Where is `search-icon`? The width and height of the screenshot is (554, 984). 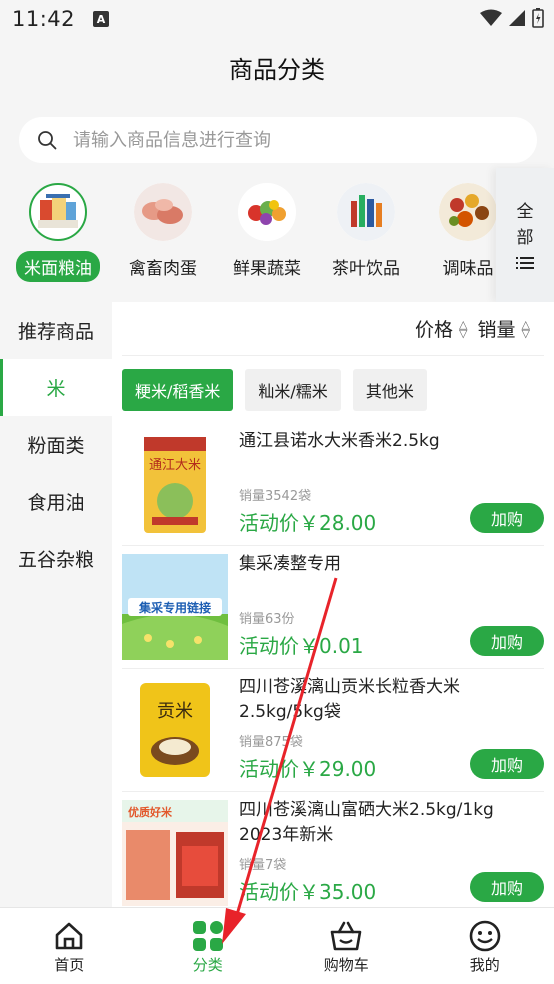 search-icon is located at coordinates (47, 140).